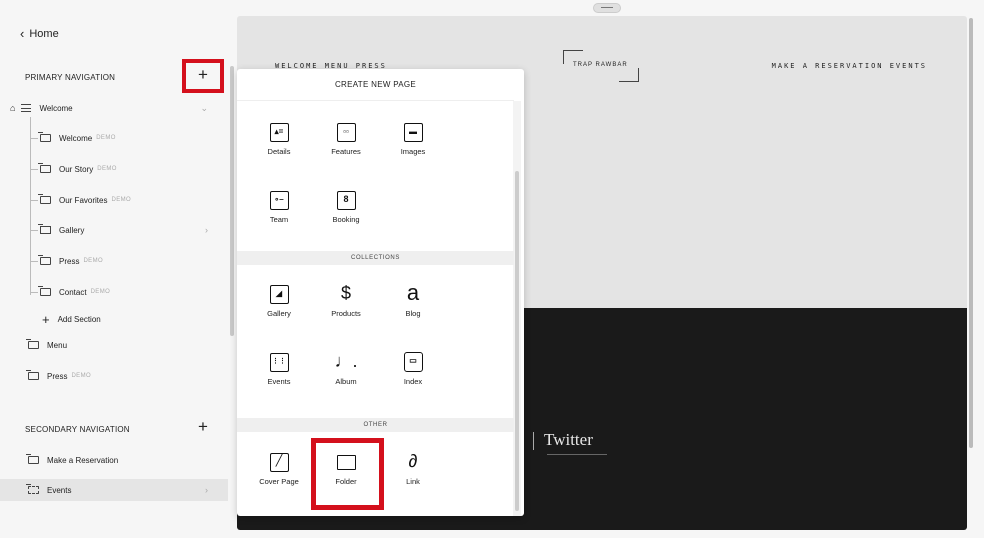 This screenshot has height=538, width=984. Describe the element at coordinates (375, 425) in the screenshot. I see `other-header: OTHER` at that location.